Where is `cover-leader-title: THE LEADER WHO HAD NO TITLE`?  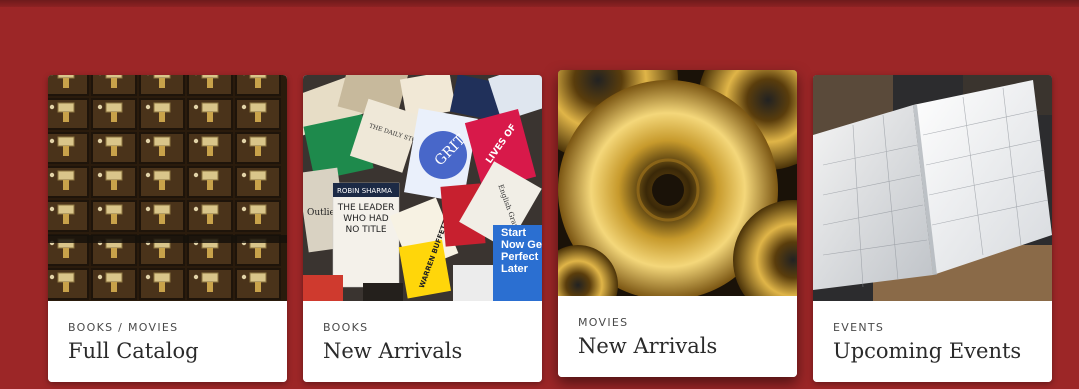
cover-leader-title: THE LEADER WHO HAD NO TITLE is located at coordinates (366, 219).